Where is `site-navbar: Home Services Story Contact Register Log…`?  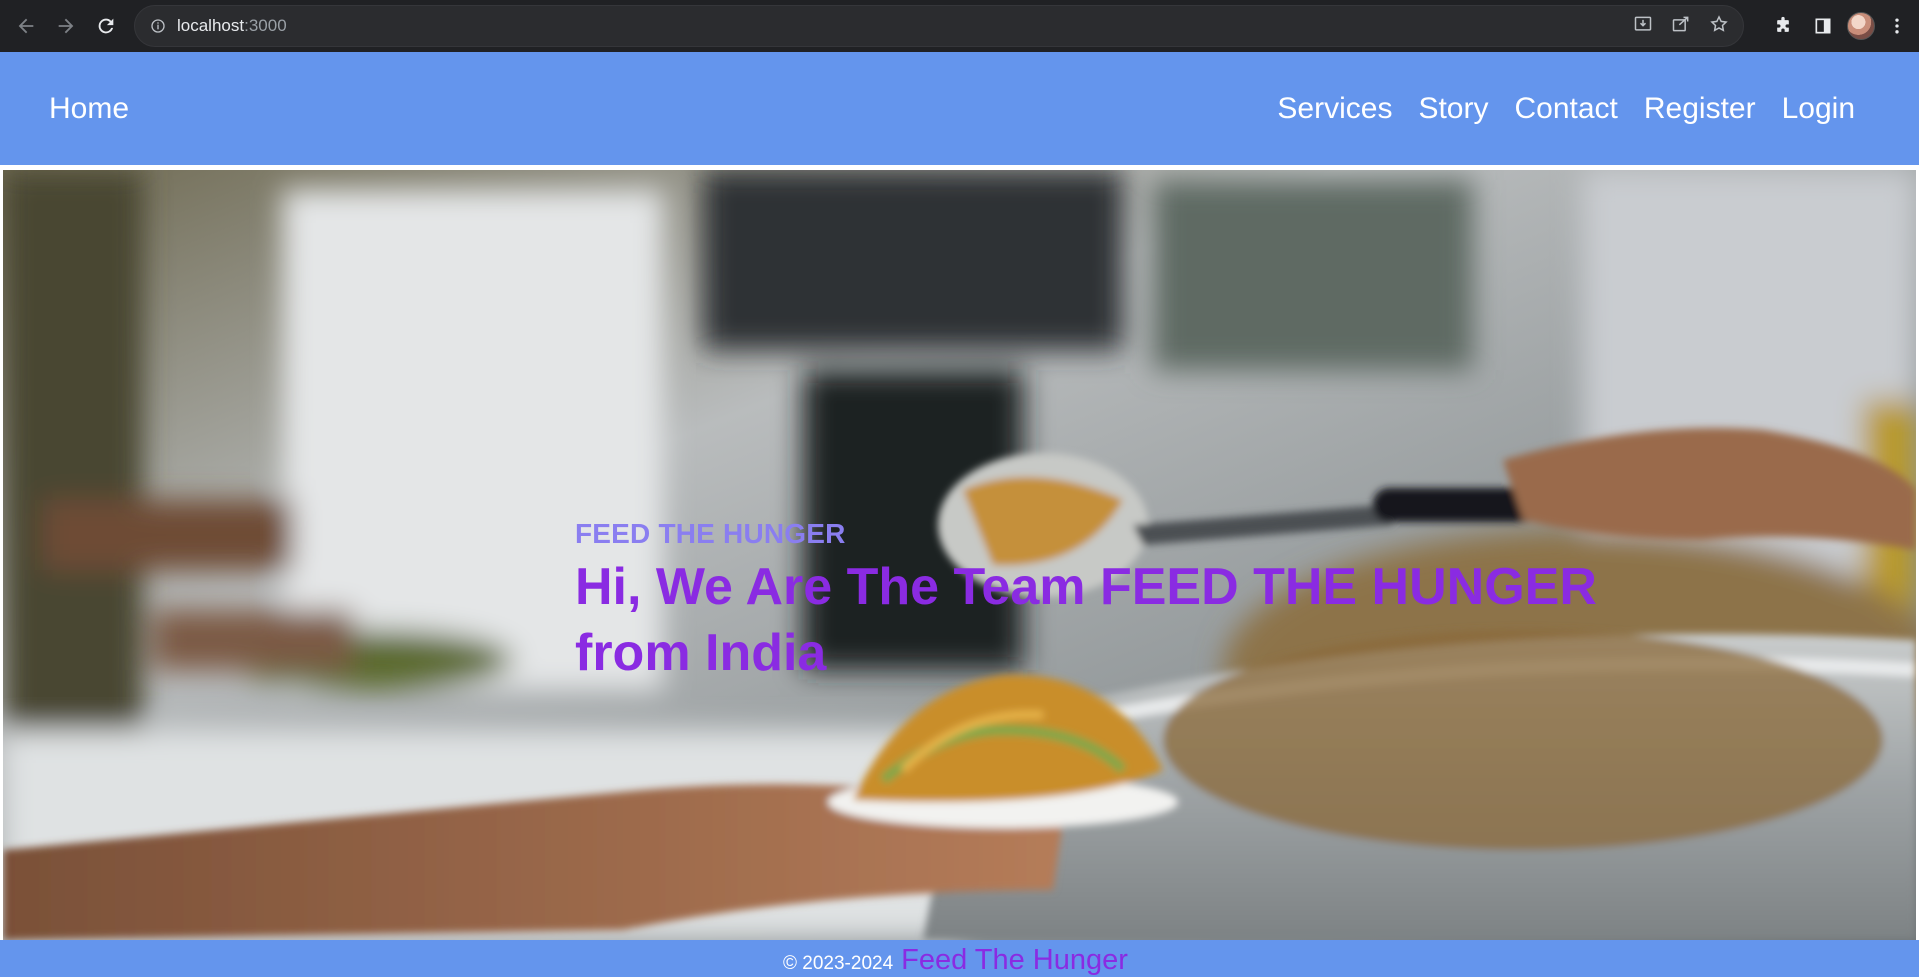 site-navbar: Home Services Story Contact Register Log… is located at coordinates (959, 108).